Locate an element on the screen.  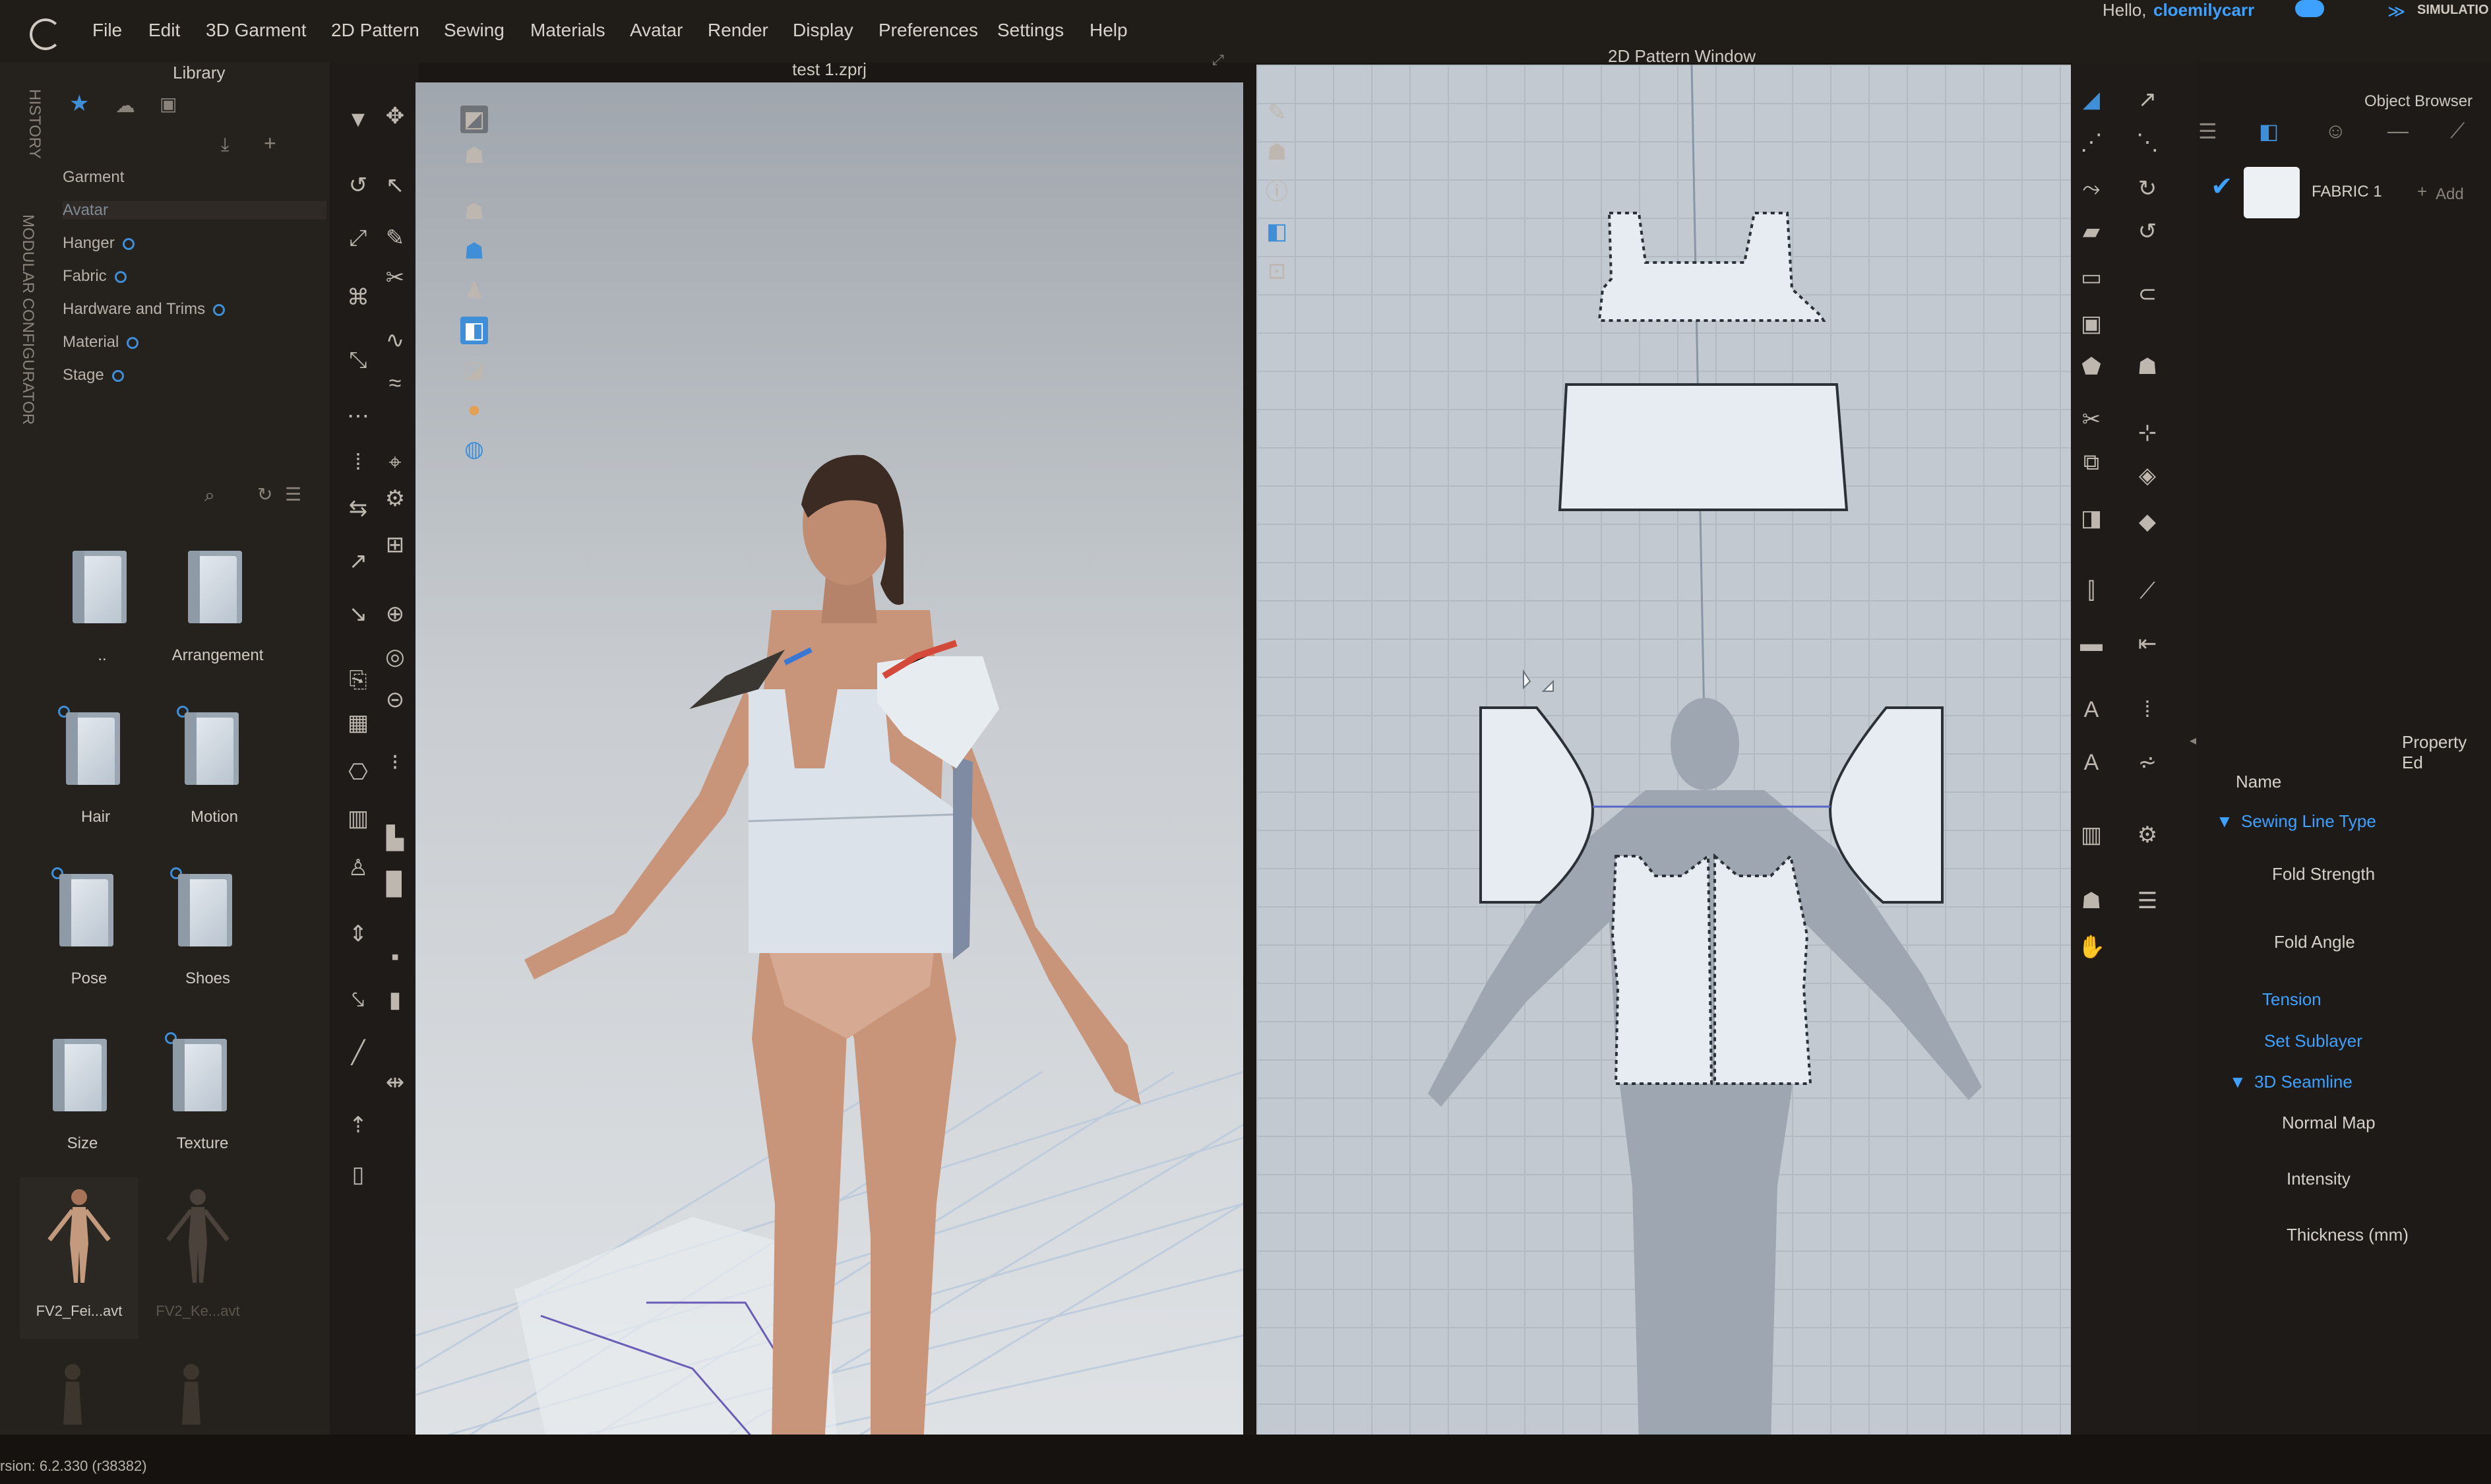
columns-icon: ▥ is located at coordinates (2091, 835).